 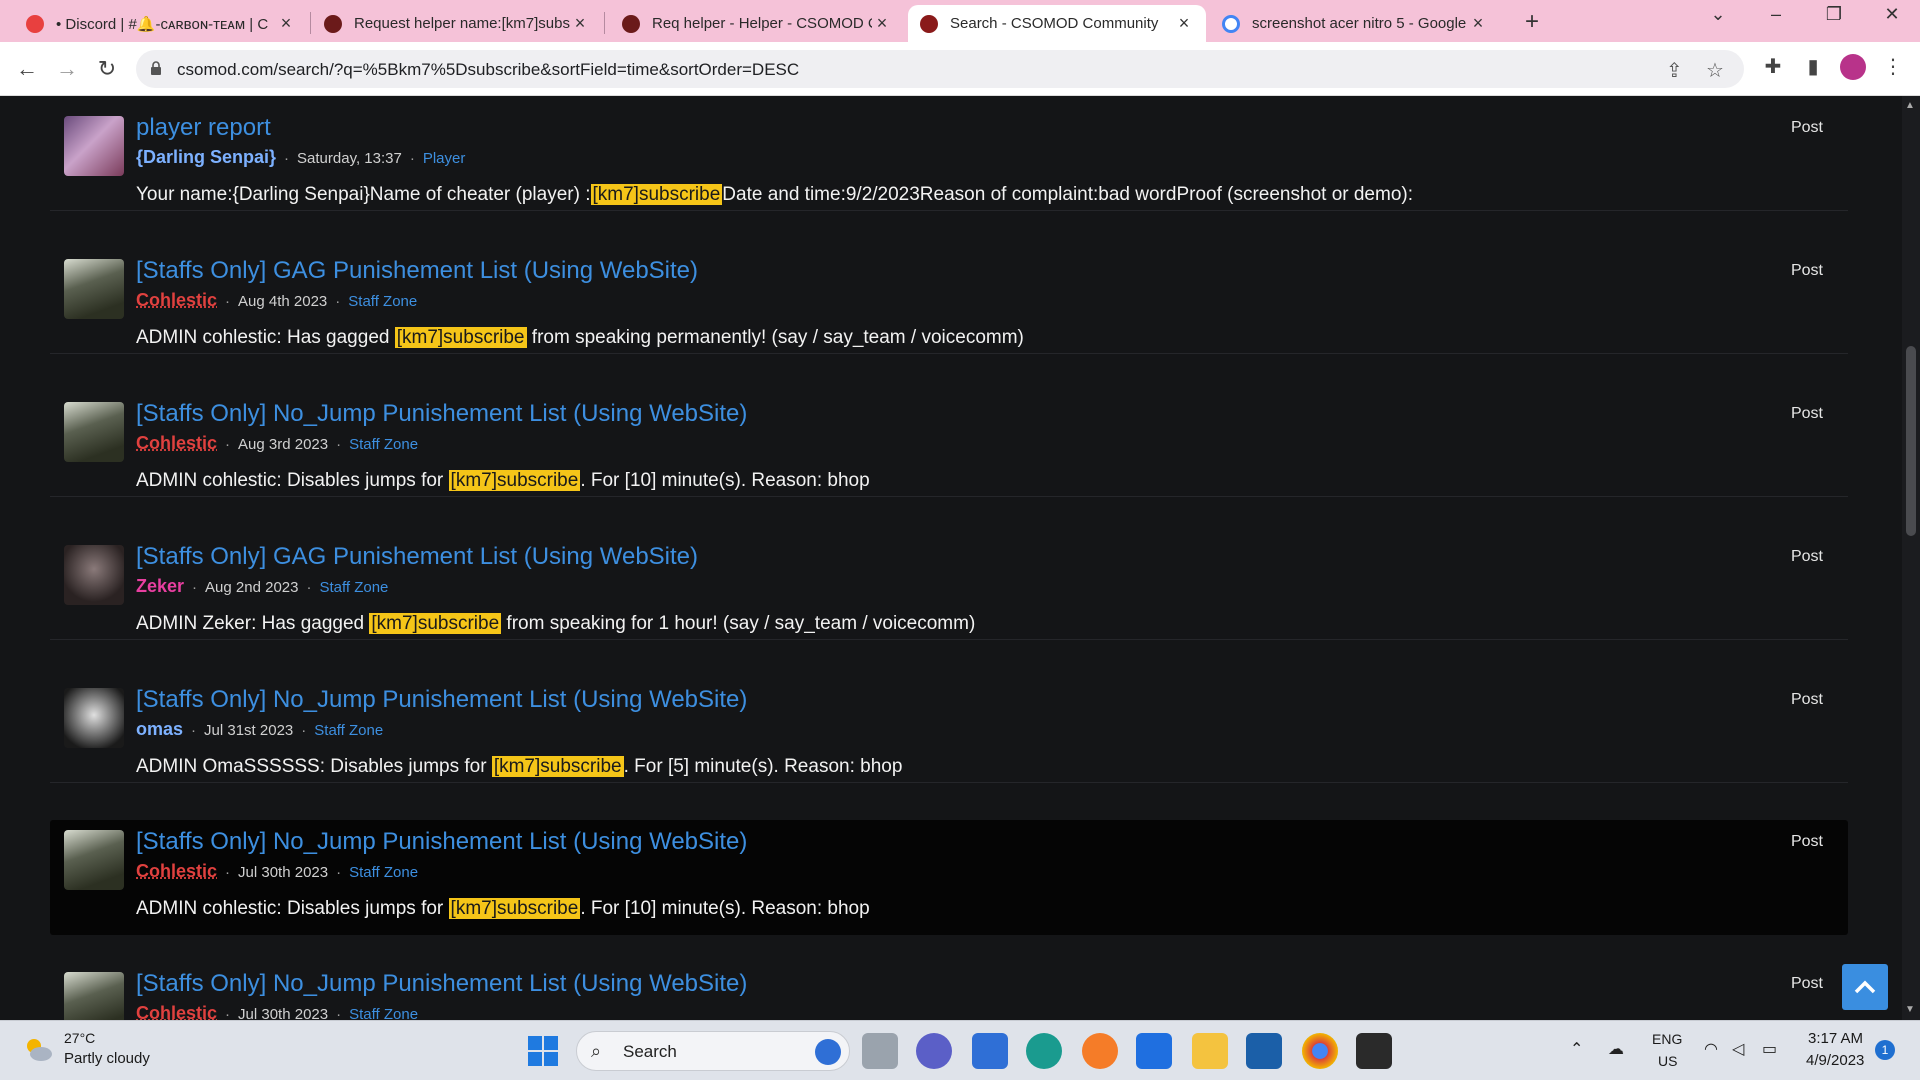 What do you see at coordinates (1738, 1049) in the screenshot?
I see `volume-icon: ◁` at bounding box center [1738, 1049].